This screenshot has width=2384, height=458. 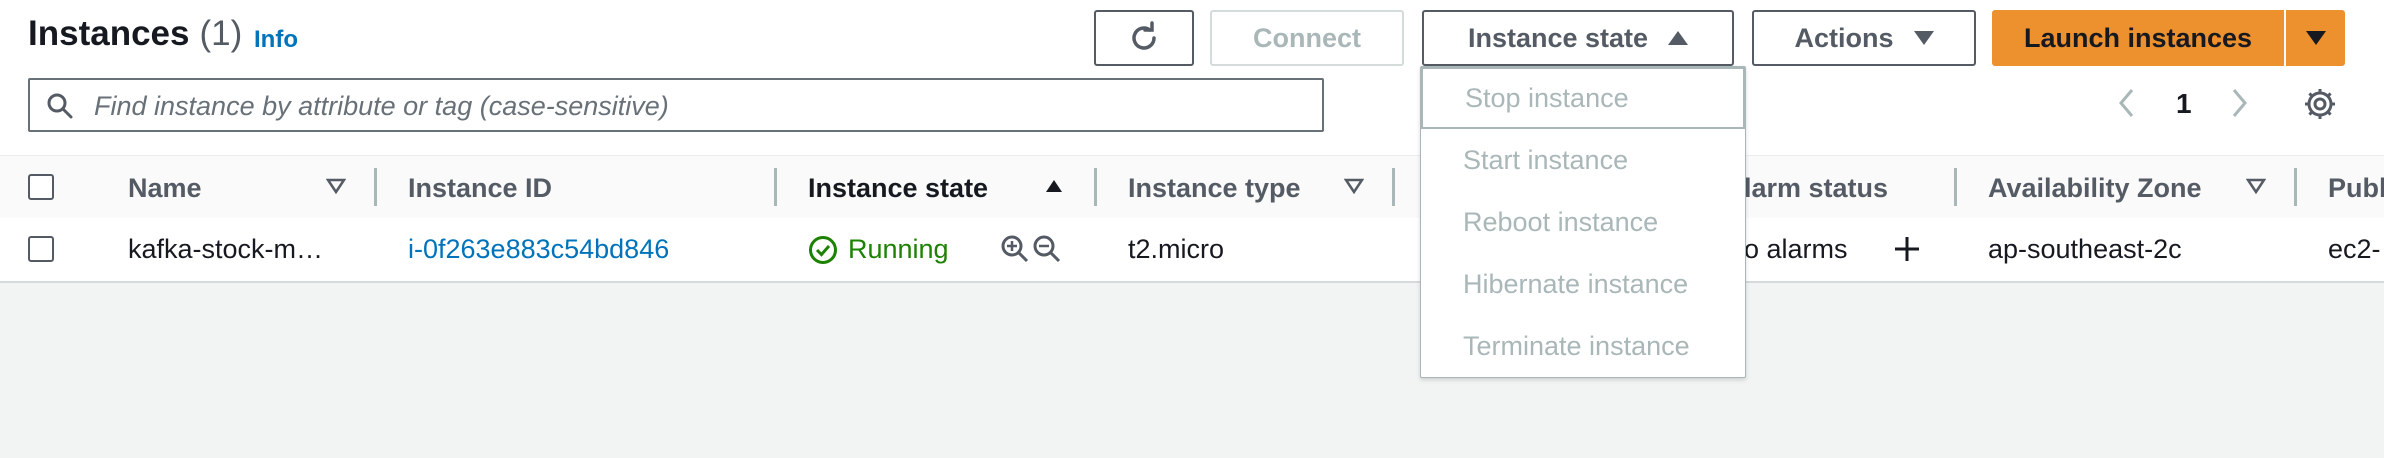 What do you see at coordinates (2320, 104) in the screenshot?
I see `gear-icon` at bounding box center [2320, 104].